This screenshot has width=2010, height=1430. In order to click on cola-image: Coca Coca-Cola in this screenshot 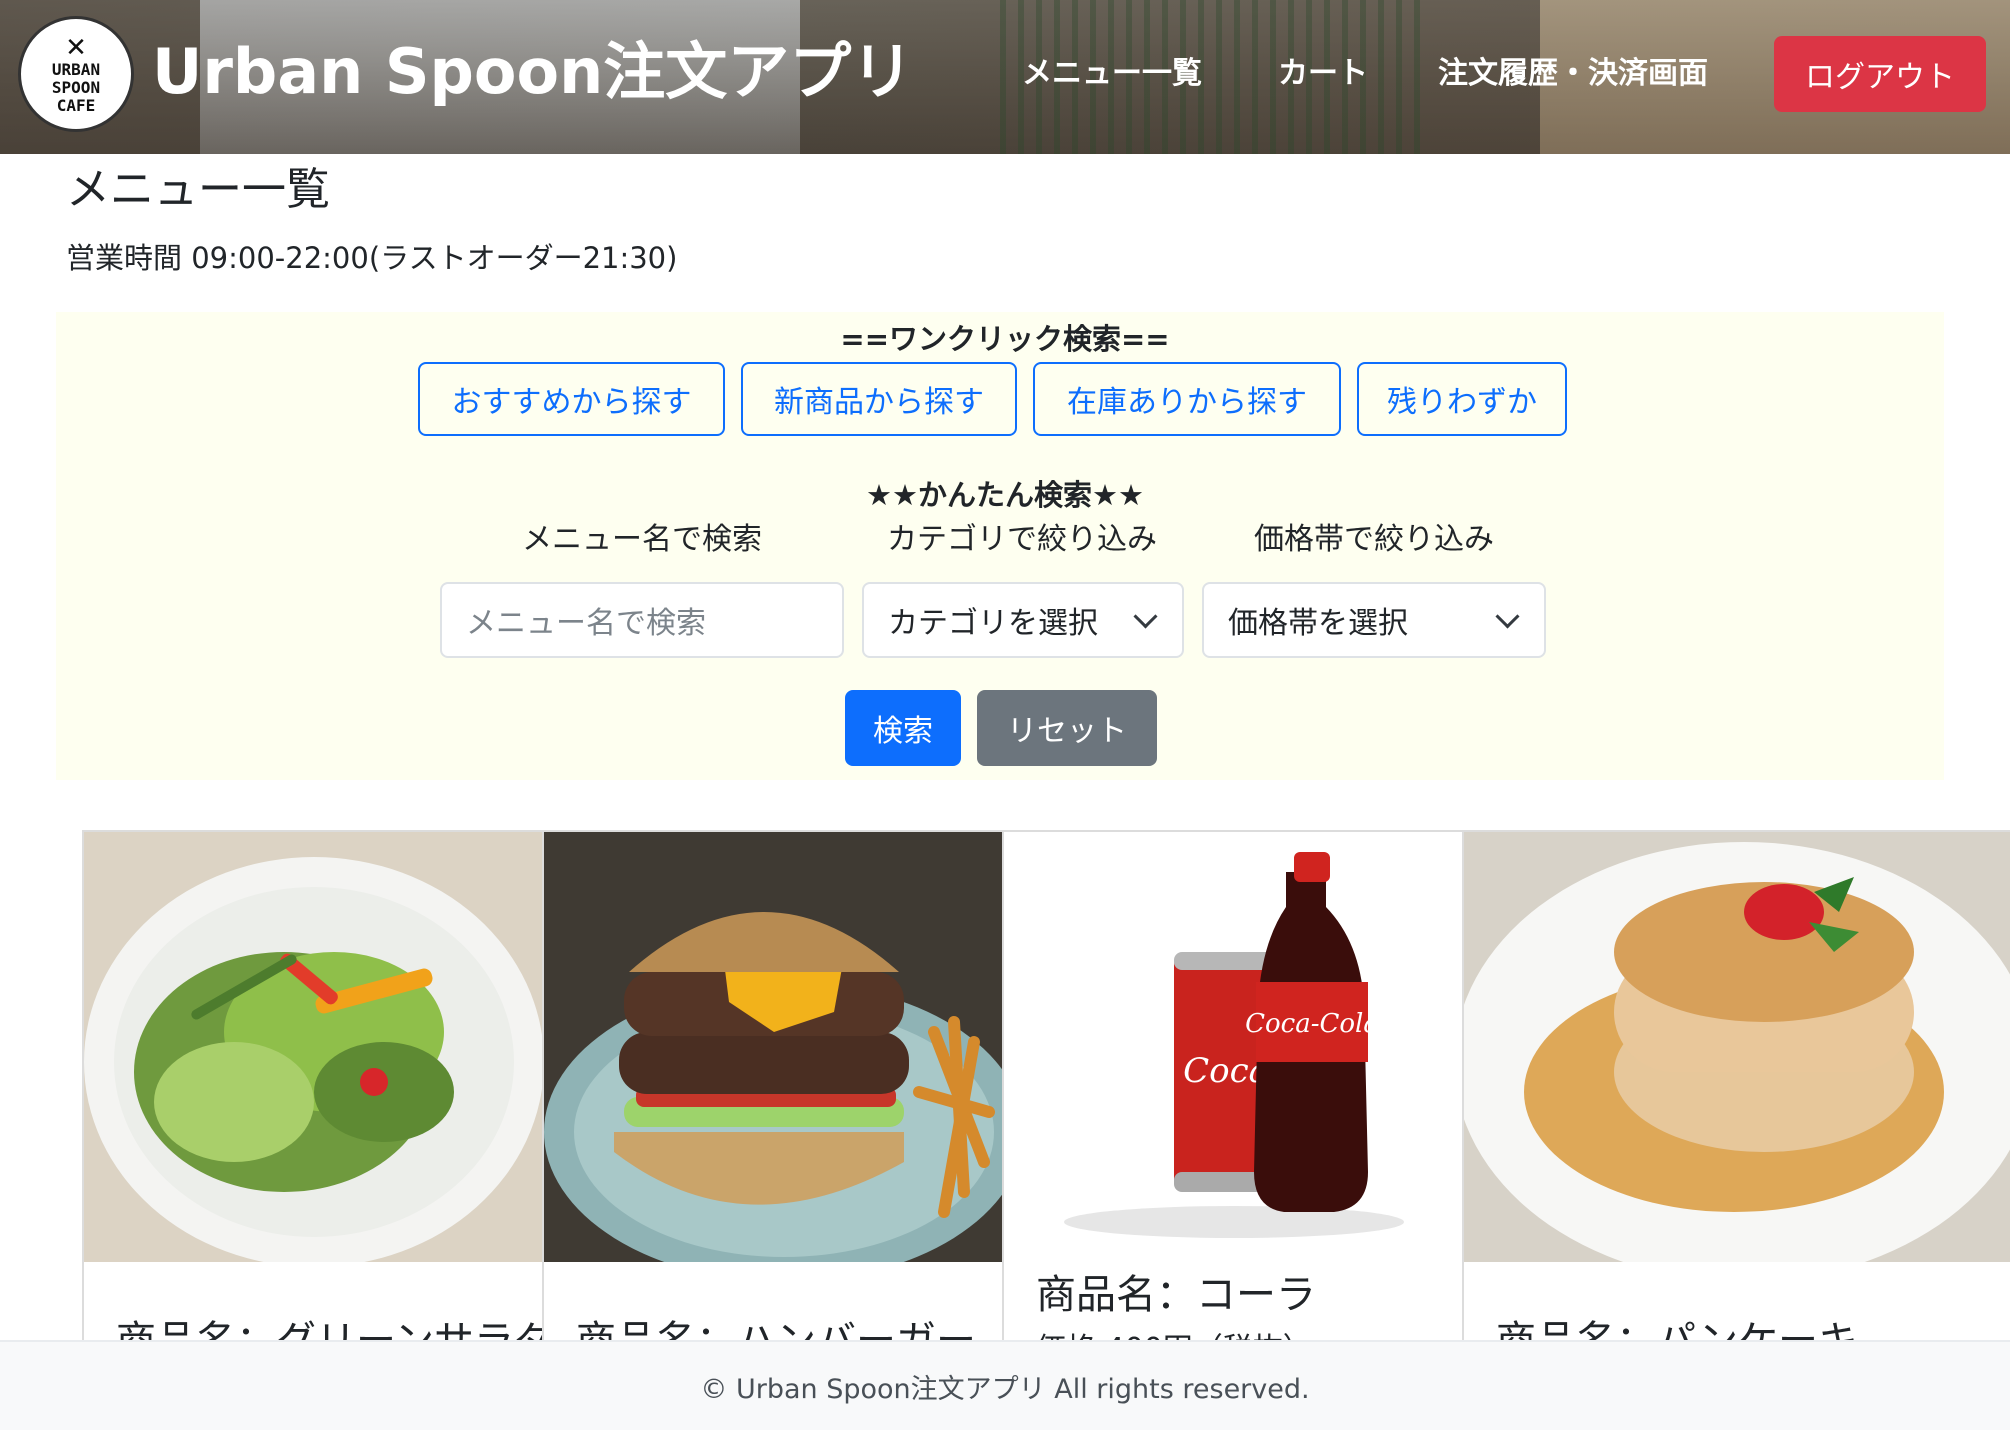, I will do `click(1233, 1047)`.